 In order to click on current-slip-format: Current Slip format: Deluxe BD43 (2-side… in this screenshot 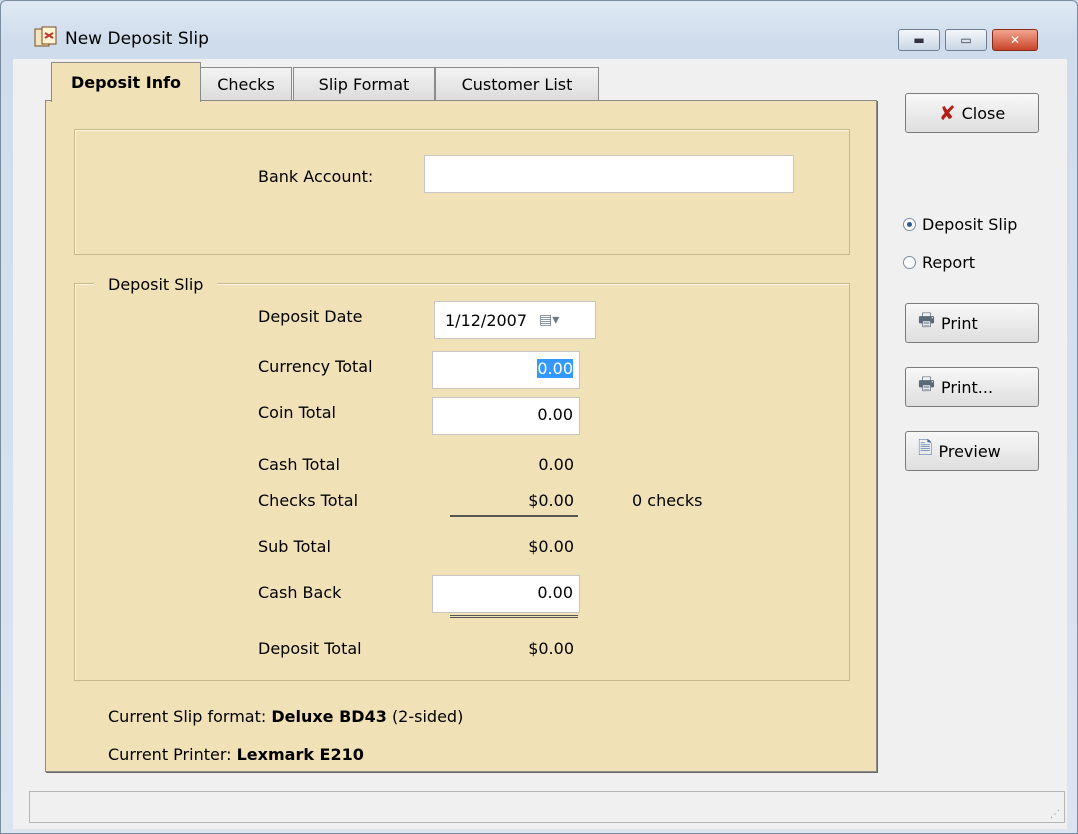, I will do `click(285, 716)`.